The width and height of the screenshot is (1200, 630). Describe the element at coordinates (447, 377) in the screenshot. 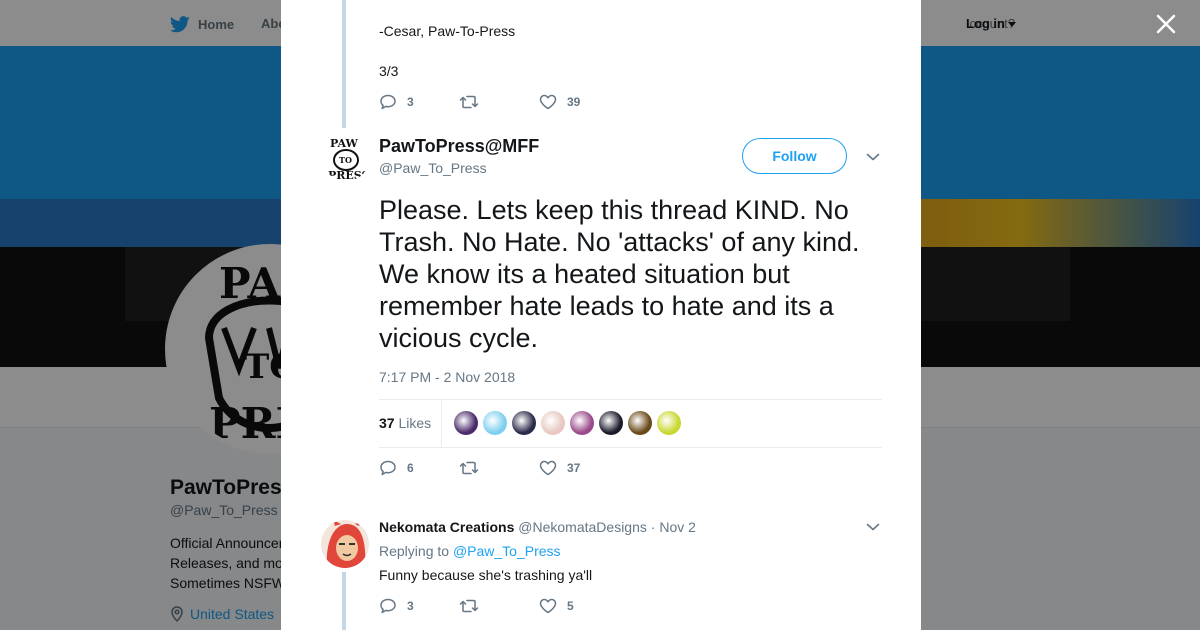

I see `tweet-timestamp: 7:17 PM - 2 Nov 2018` at that location.